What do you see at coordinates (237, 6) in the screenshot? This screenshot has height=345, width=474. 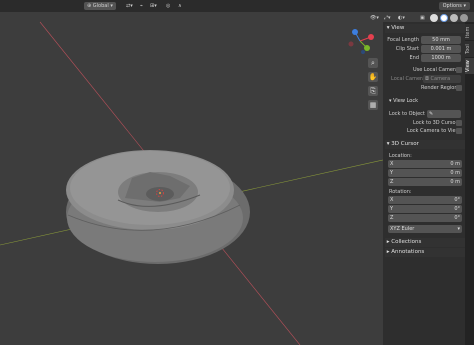 I see `viewport-header: ⊕ Global ▾ ⇄▾ ⌁ ⊞▾ ◎ ∧ Options ▾` at bounding box center [237, 6].